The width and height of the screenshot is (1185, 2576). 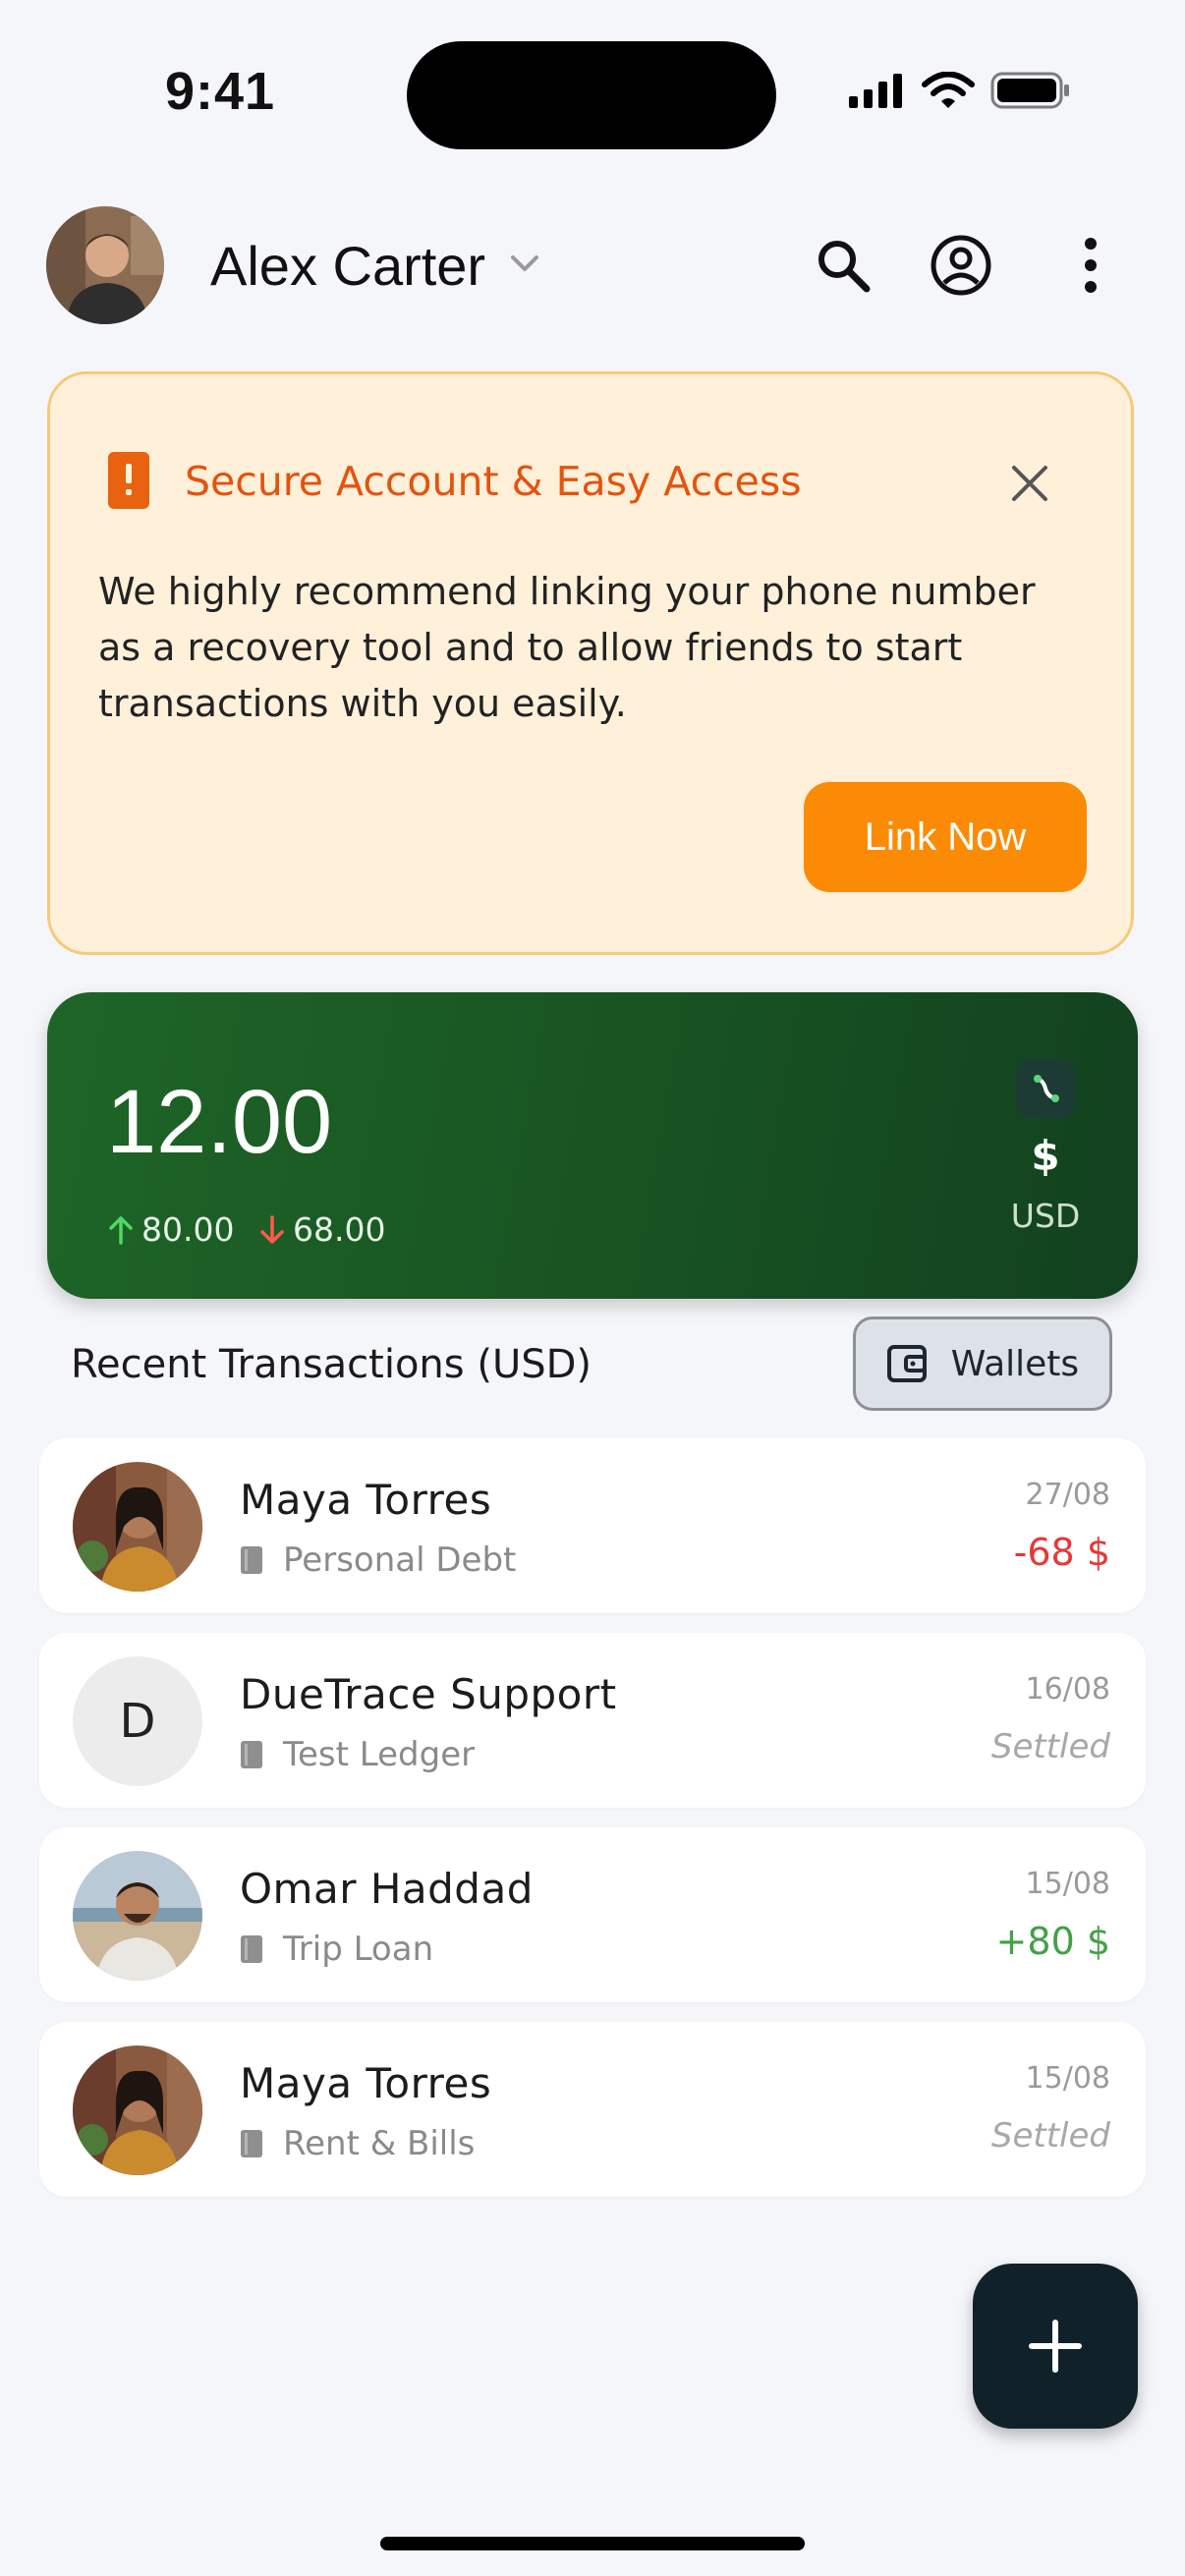 What do you see at coordinates (1068, 1689) in the screenshot?
I see `transaction-date: 16/08` at bounding box center [1068, 1689].